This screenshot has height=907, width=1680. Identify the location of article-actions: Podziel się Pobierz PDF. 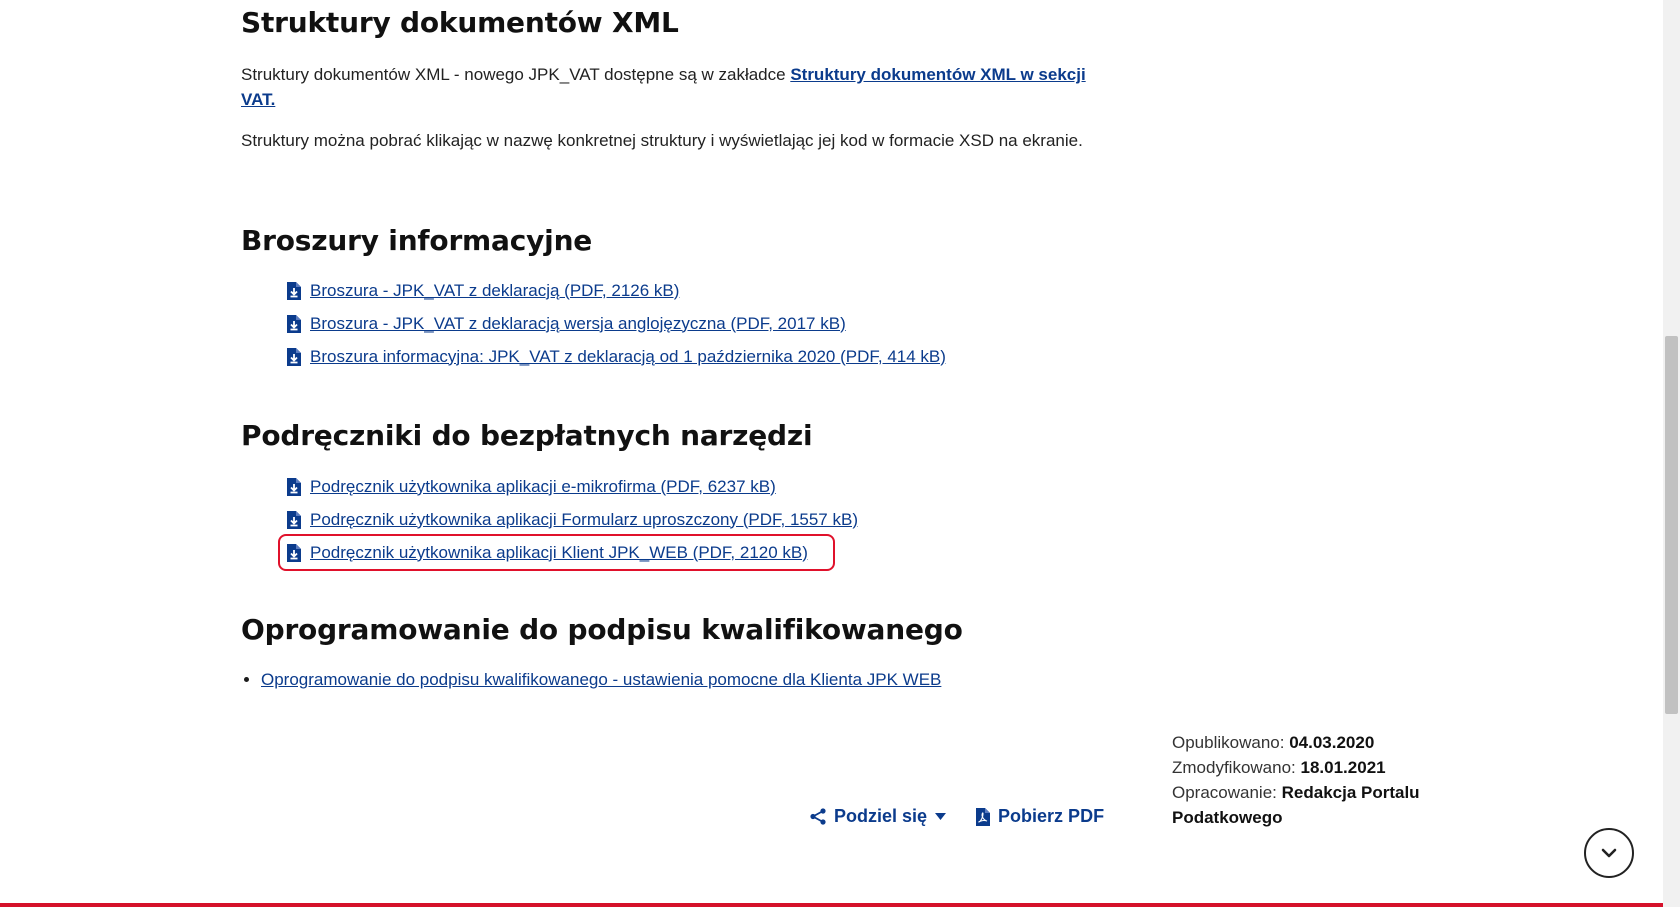
(957, 816).